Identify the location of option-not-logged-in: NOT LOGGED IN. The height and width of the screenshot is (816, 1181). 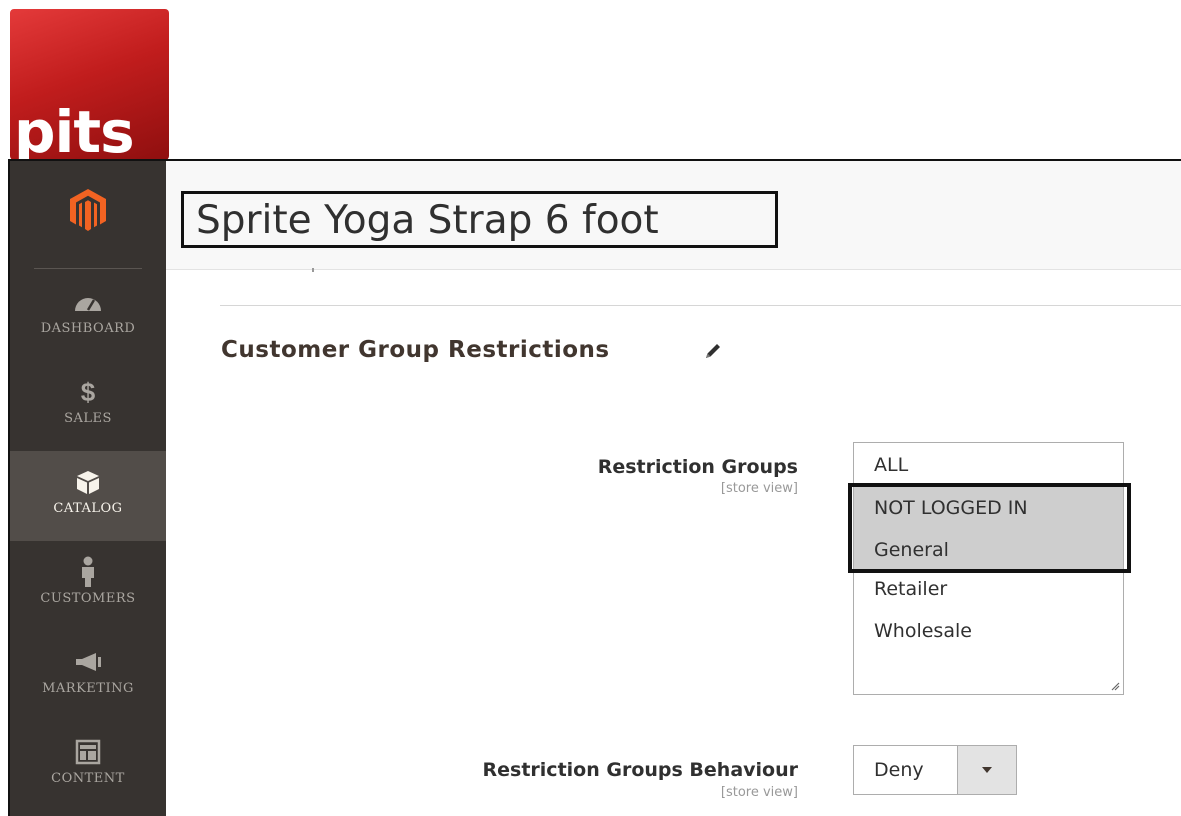
(988, 508).